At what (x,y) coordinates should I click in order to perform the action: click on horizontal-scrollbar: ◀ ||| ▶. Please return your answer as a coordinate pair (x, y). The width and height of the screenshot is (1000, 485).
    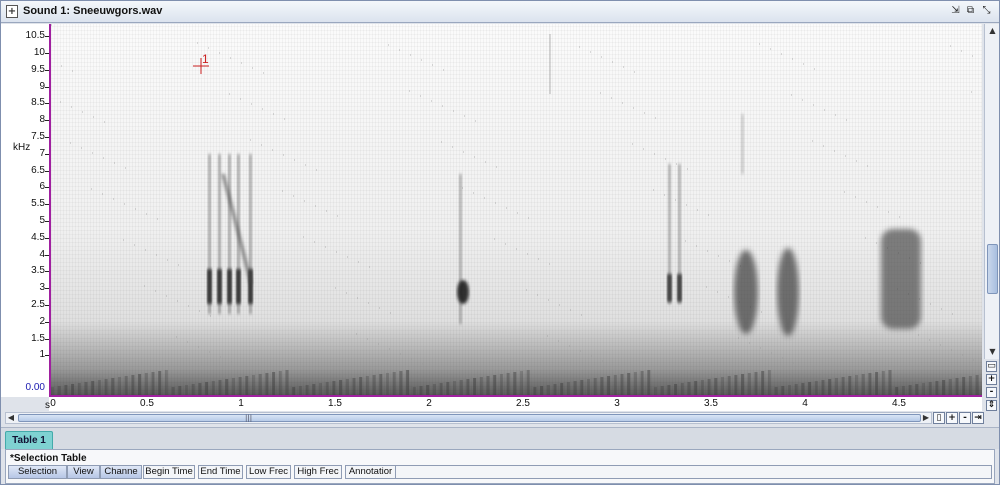
    Looking at the image, I should click on (468, 418).